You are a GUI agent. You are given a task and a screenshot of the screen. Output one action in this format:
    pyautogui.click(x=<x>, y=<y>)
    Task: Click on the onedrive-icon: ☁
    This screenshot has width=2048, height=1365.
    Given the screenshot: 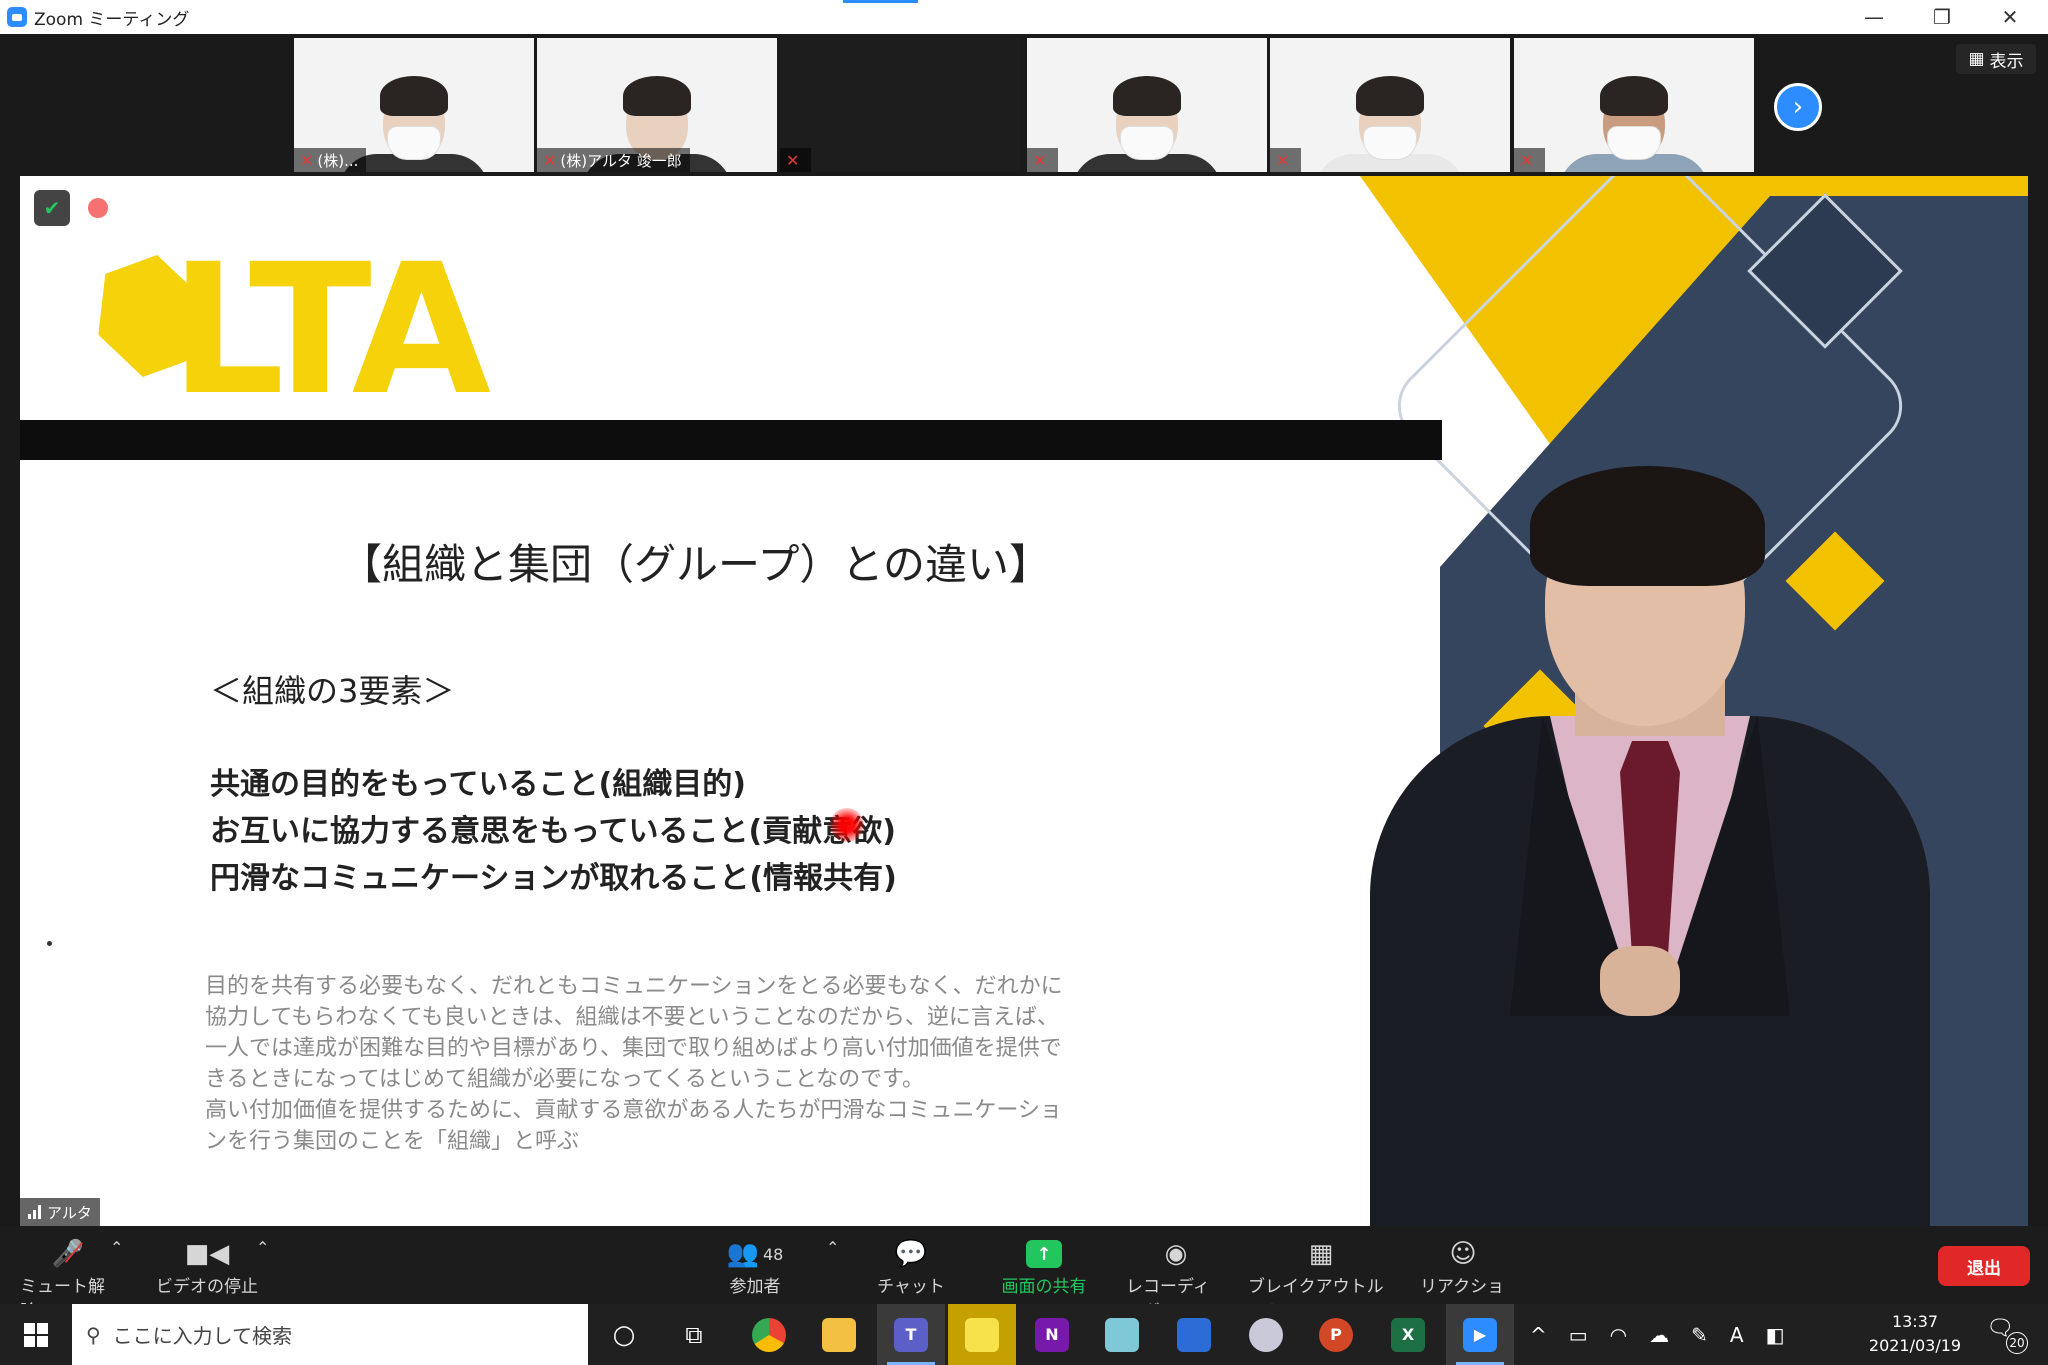 What is the action you would take?
    pyautogui.click(x=1659, y=1335)
    